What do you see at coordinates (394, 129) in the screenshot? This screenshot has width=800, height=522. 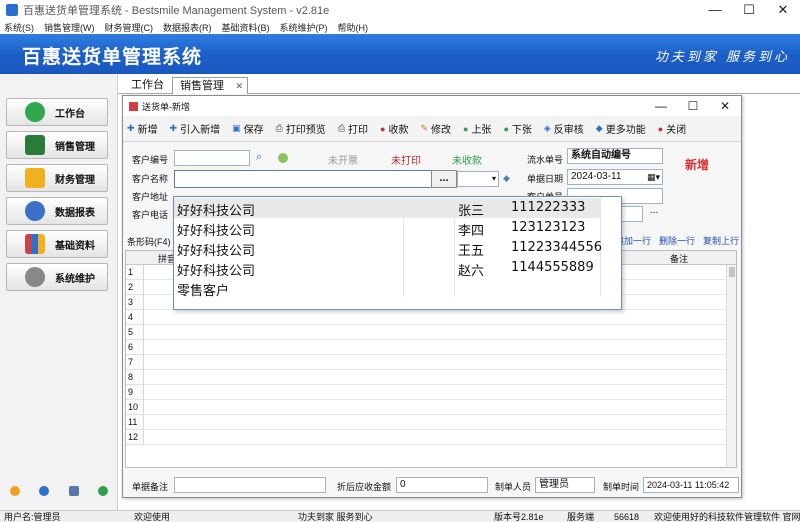 I see `collect-button: ● 收款` at bounding box center [394, 129].